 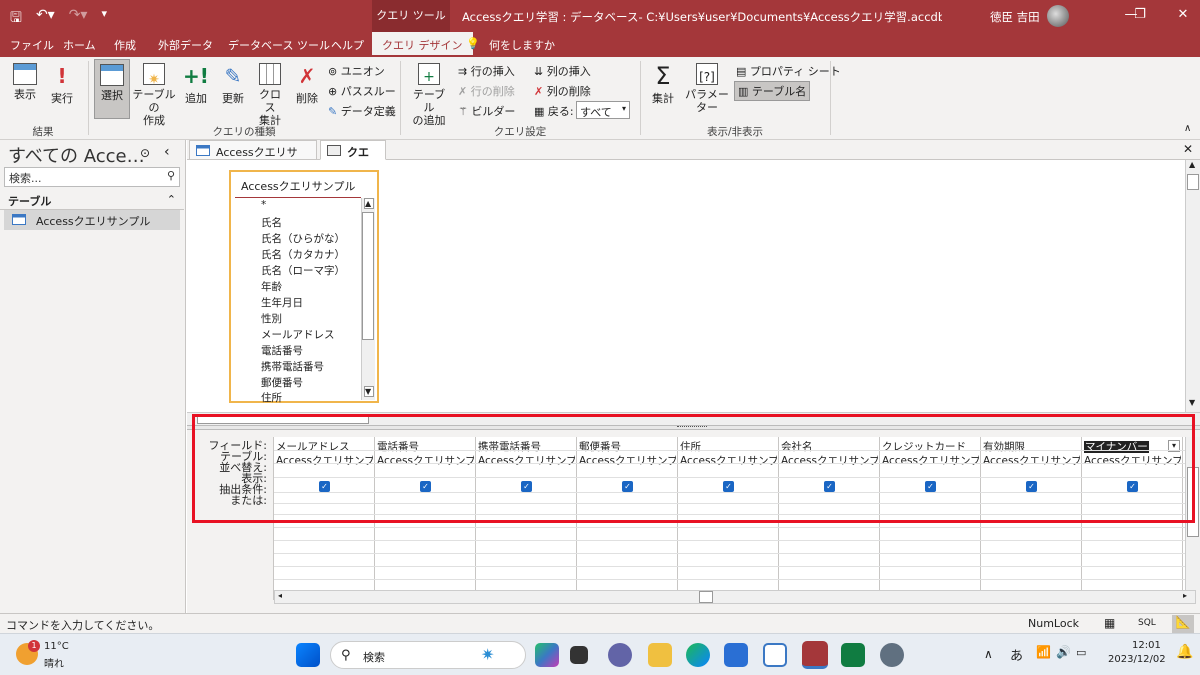 I want to click on clock-time: 12:01, so click(x=1146, y=645).